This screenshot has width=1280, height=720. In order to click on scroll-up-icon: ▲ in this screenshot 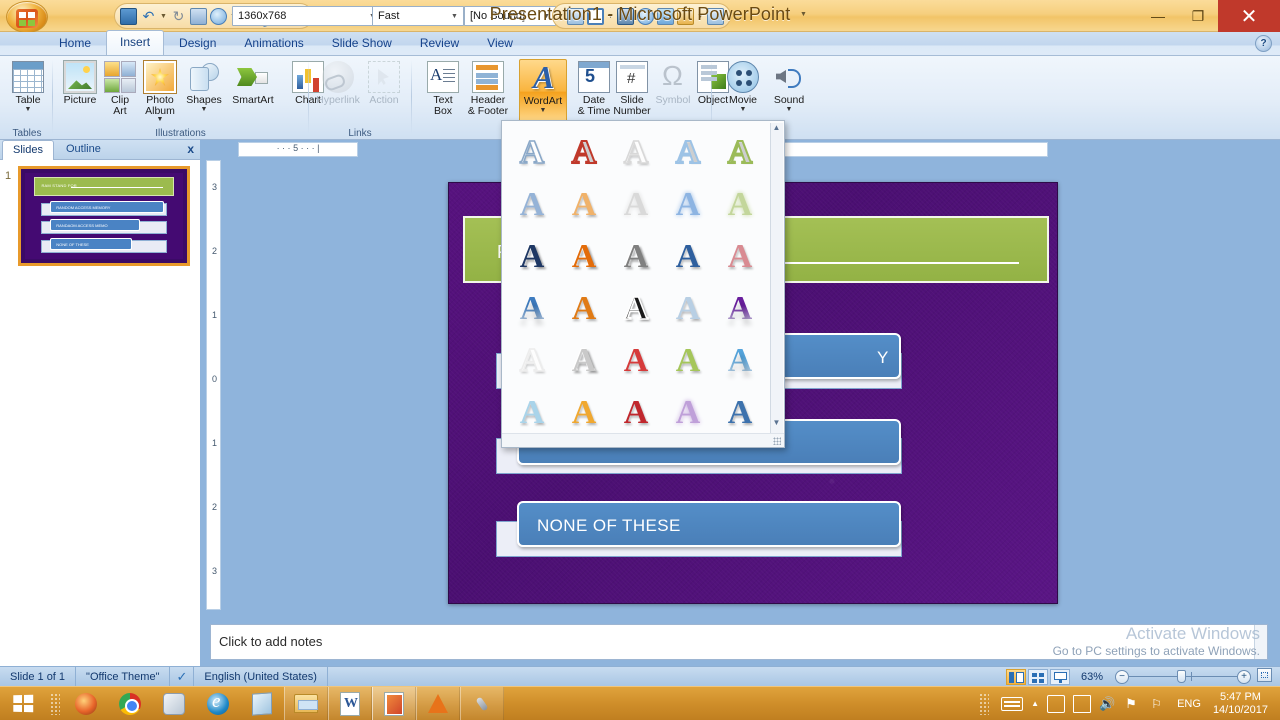, I will do `click(776, 129)`.